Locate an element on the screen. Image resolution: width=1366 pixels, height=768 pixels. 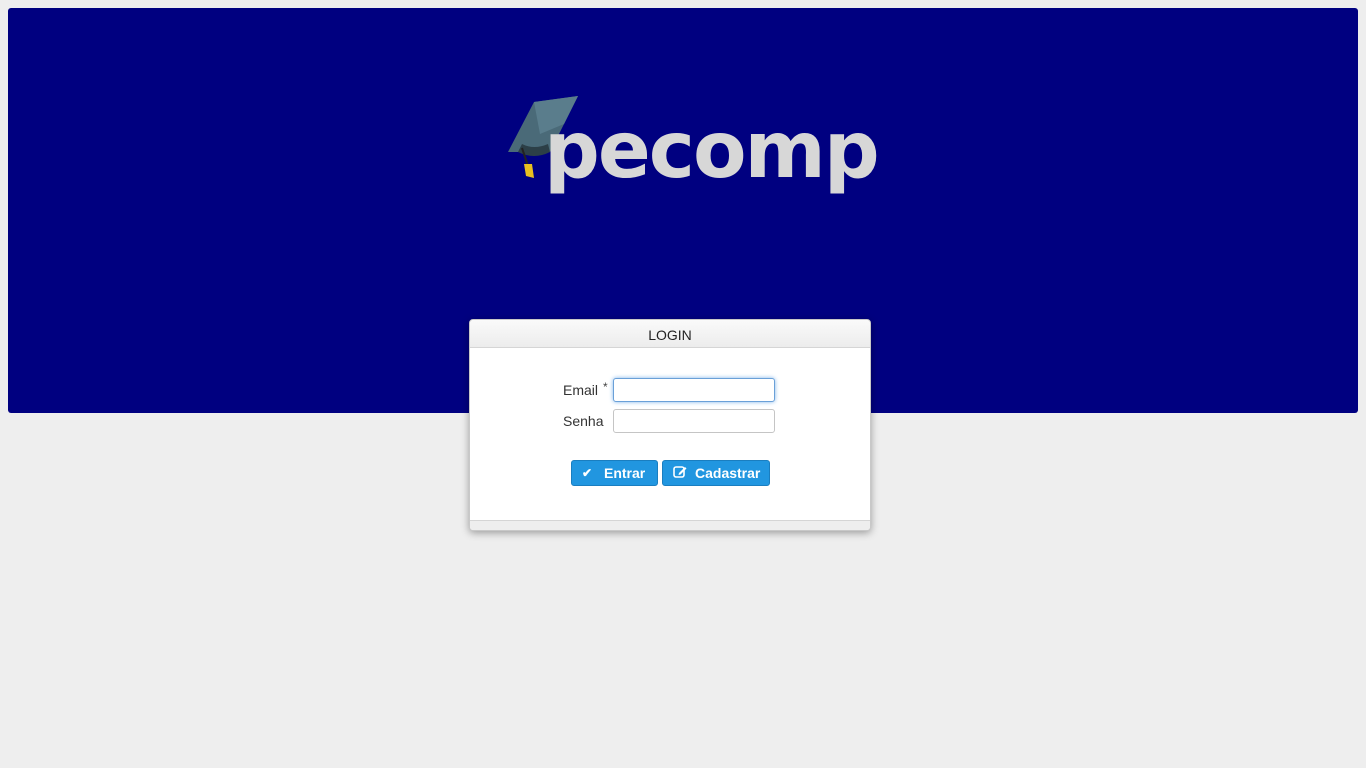
password-row: Senha is located at coordinates (669, 421).